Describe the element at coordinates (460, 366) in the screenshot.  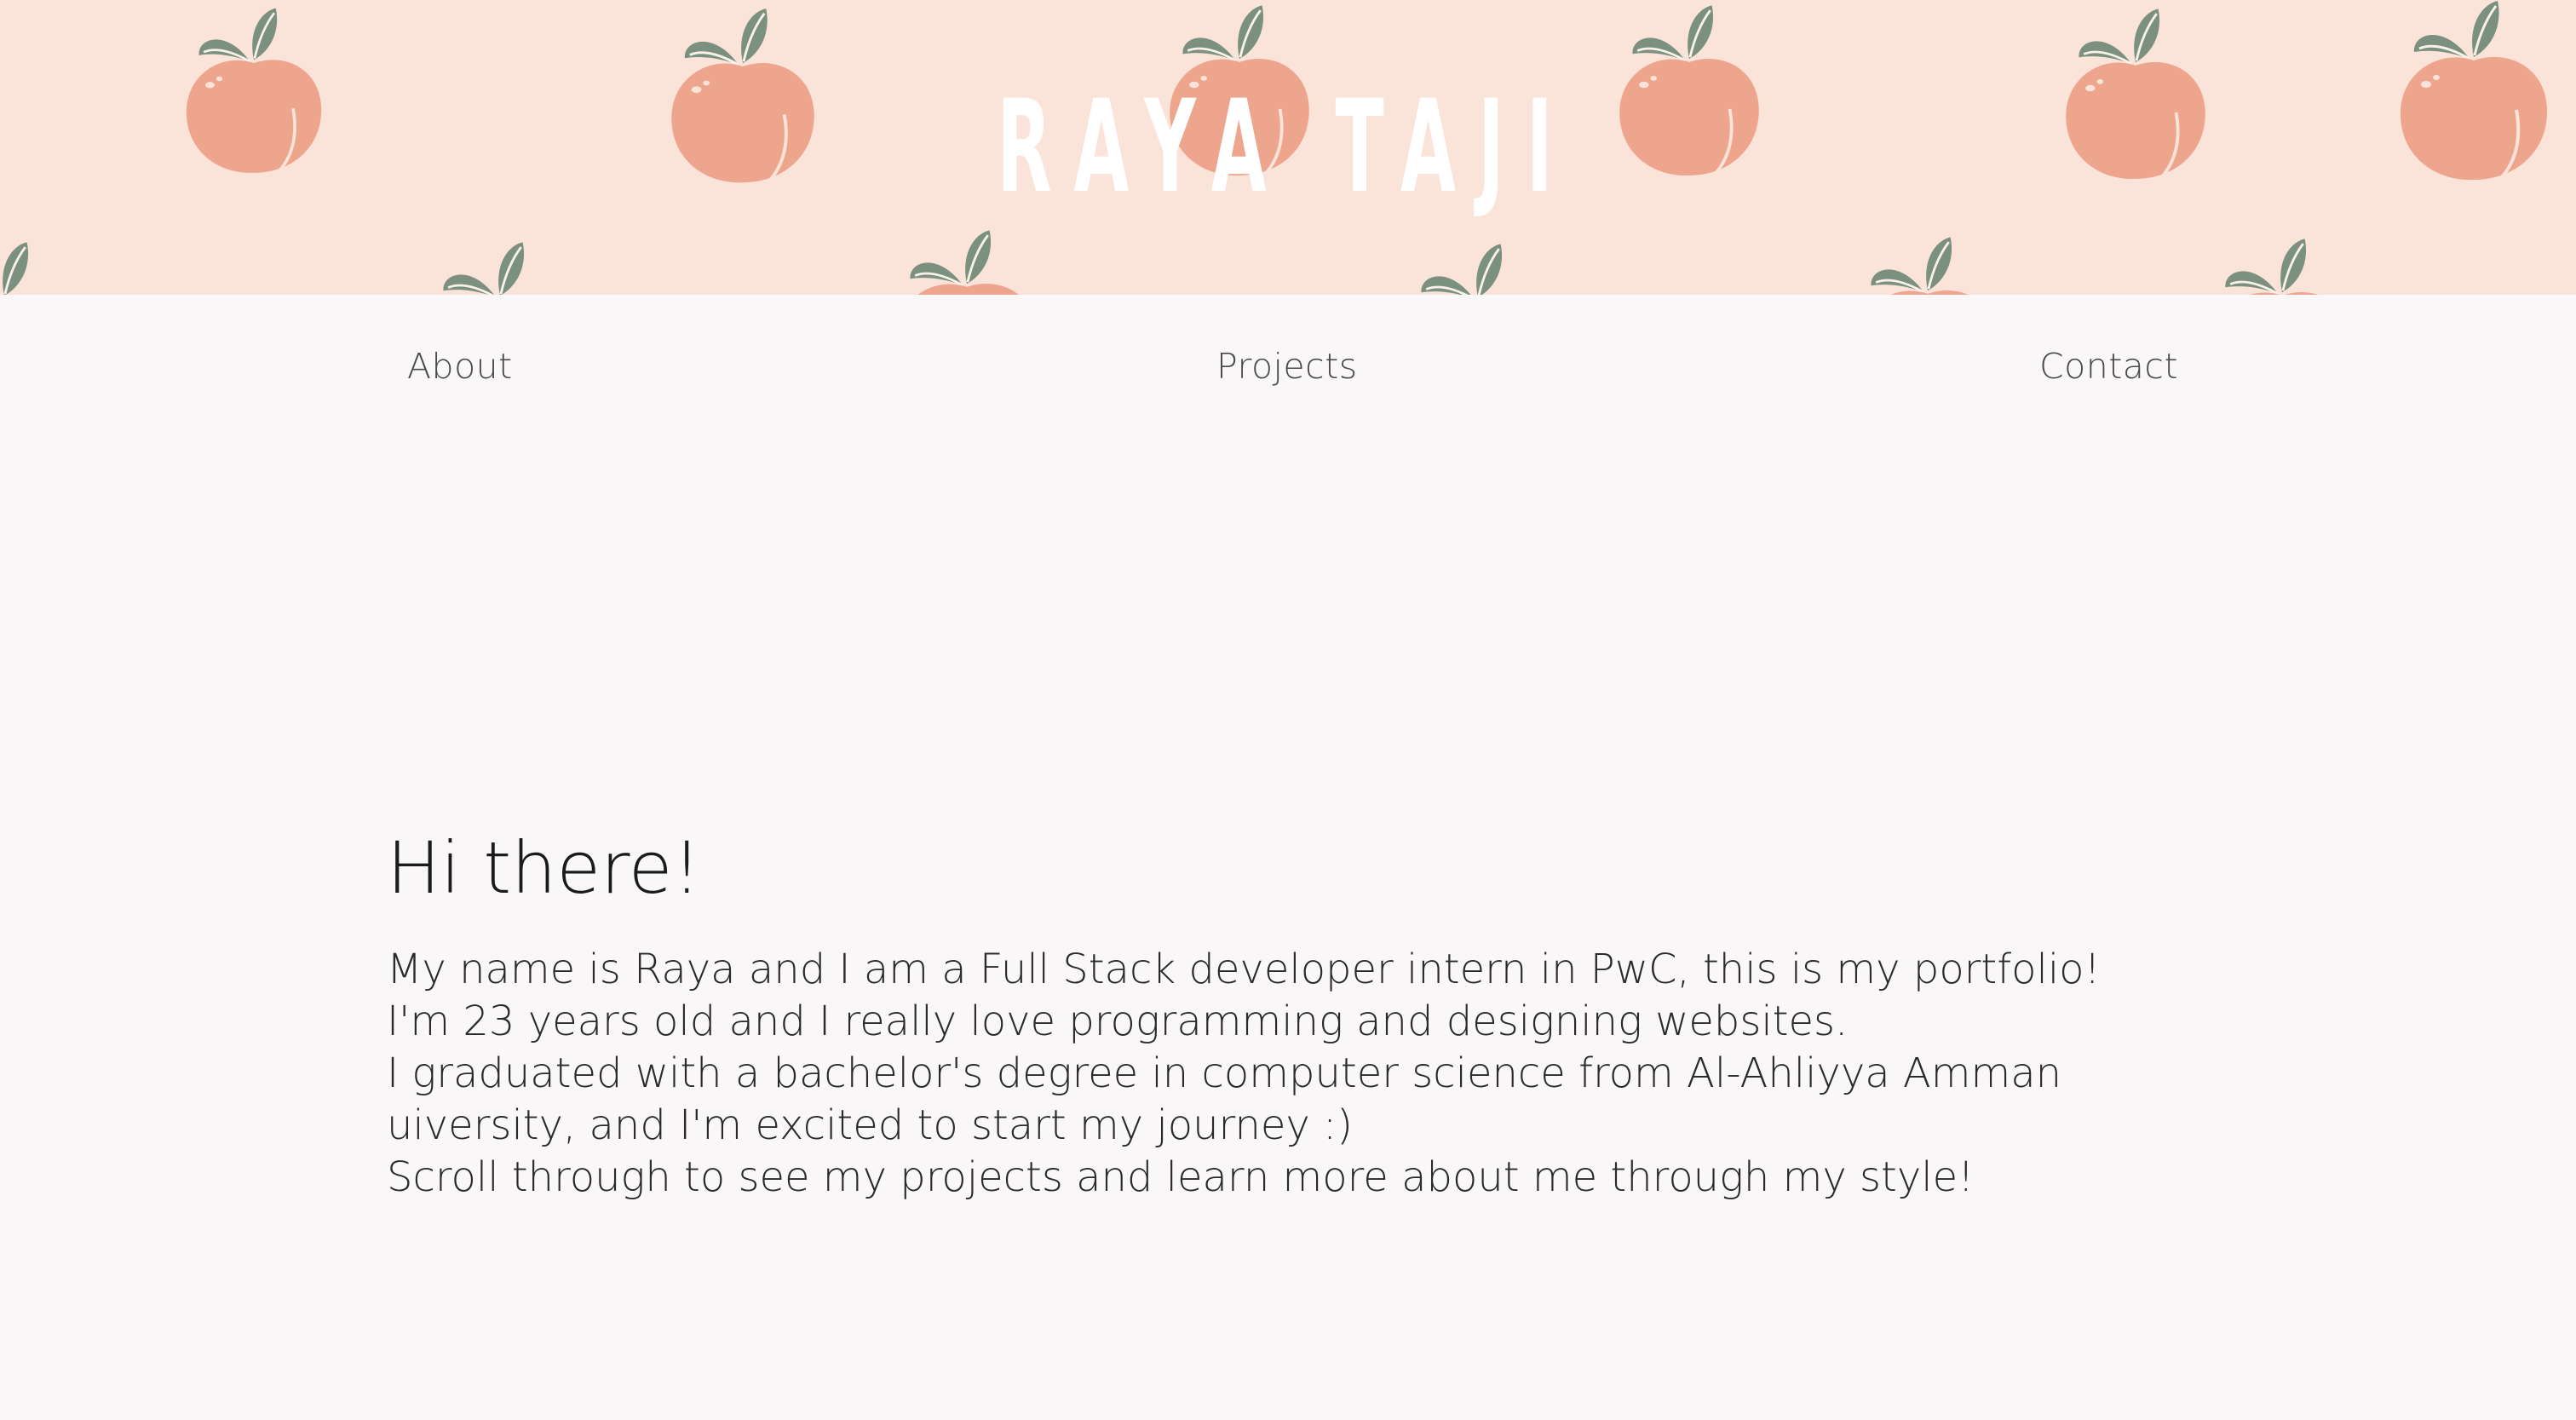
I see `nav-link-about: About` at that location.